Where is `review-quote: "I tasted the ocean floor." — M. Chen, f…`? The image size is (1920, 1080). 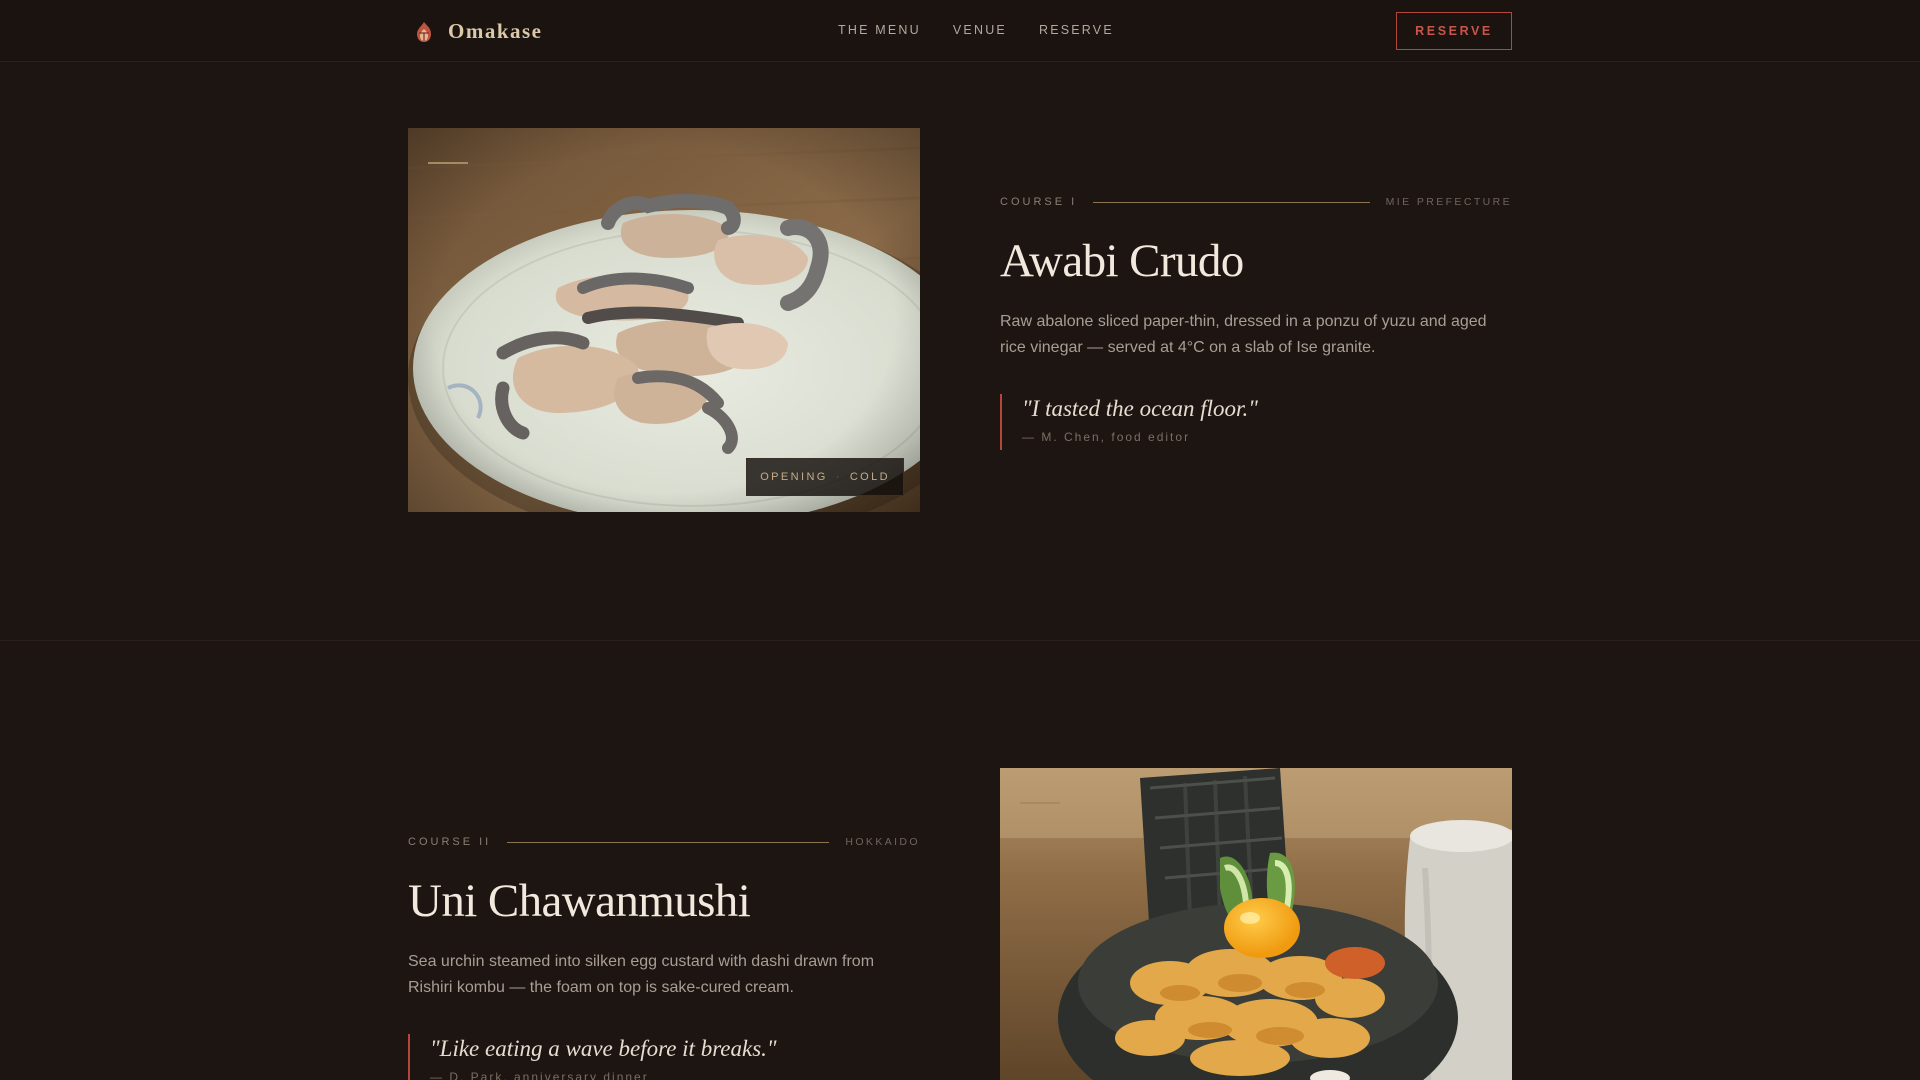 review-quote: "I tasted the ocean floor." — M. Chen, f… is located at coordinates (1256, 421).